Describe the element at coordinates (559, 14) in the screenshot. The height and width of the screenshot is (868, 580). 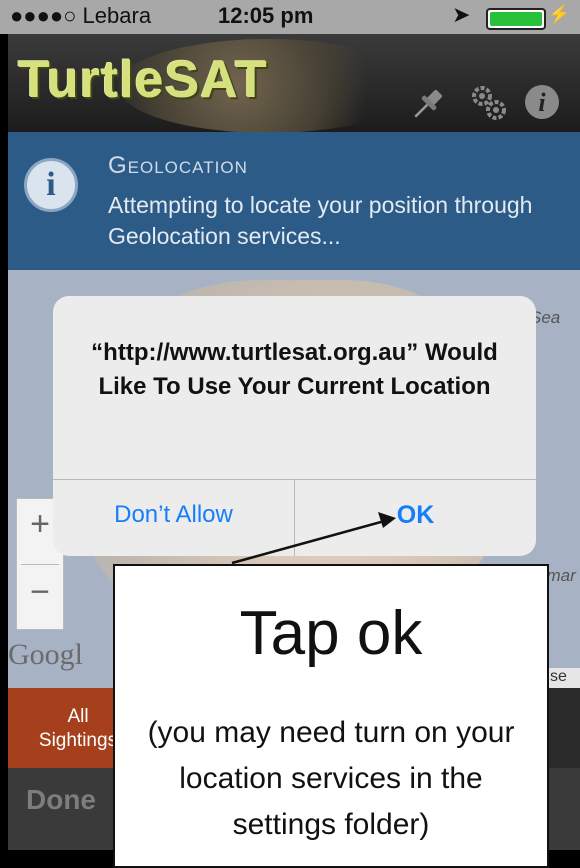
I see `charging-icon: ⚡` at that location.